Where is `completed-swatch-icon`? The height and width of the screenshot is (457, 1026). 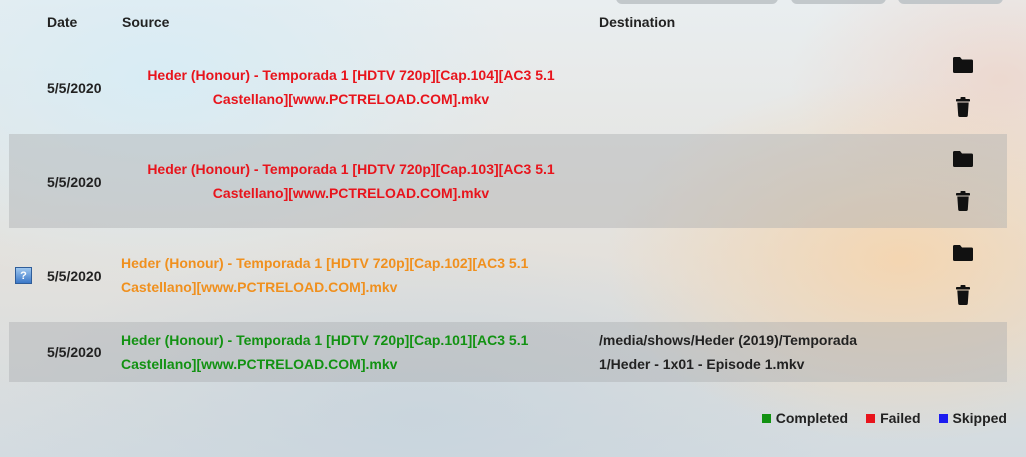
completed-swatch-icon is located at coordinates (766, 418).